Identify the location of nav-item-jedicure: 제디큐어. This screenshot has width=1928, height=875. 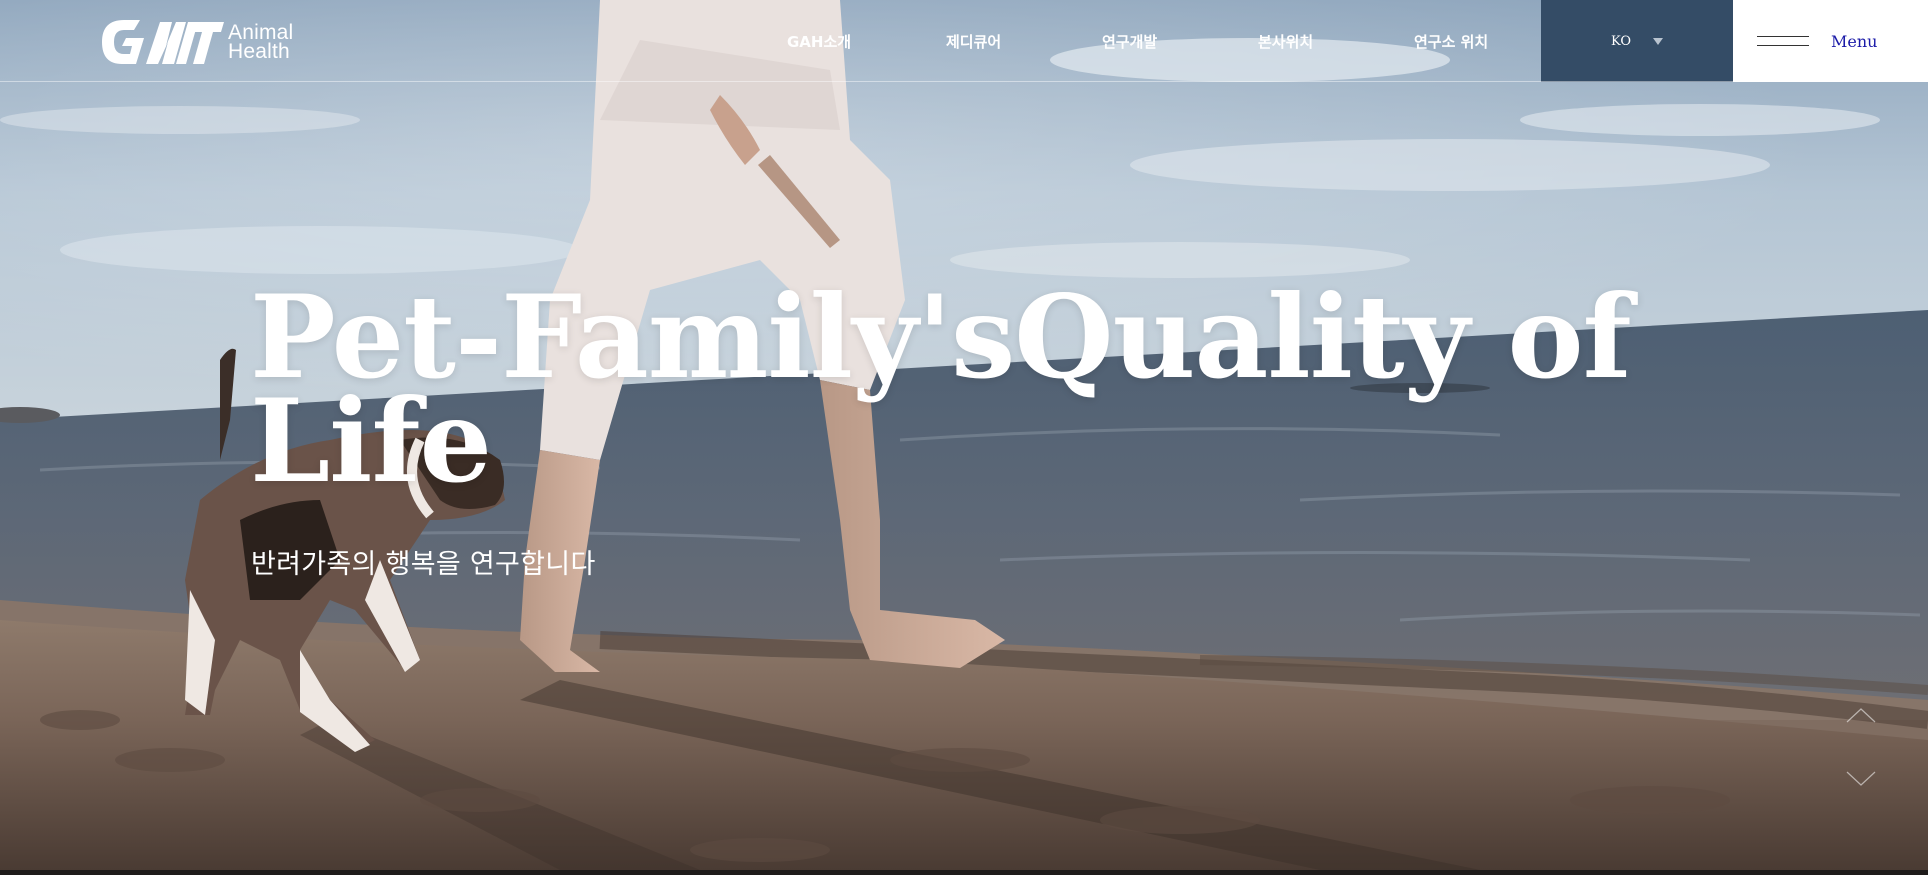
(973, 41).